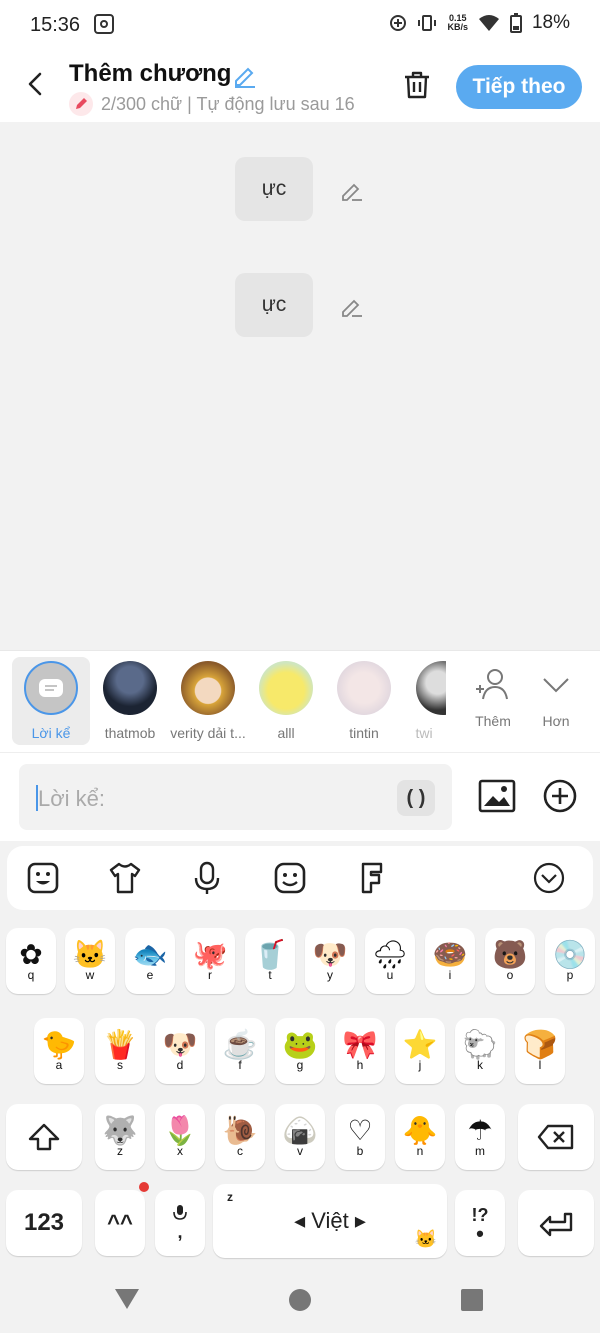 This screenshot has width=600, height=1333. I want to click on voice-comma-key: ,, so click(180, 1223).